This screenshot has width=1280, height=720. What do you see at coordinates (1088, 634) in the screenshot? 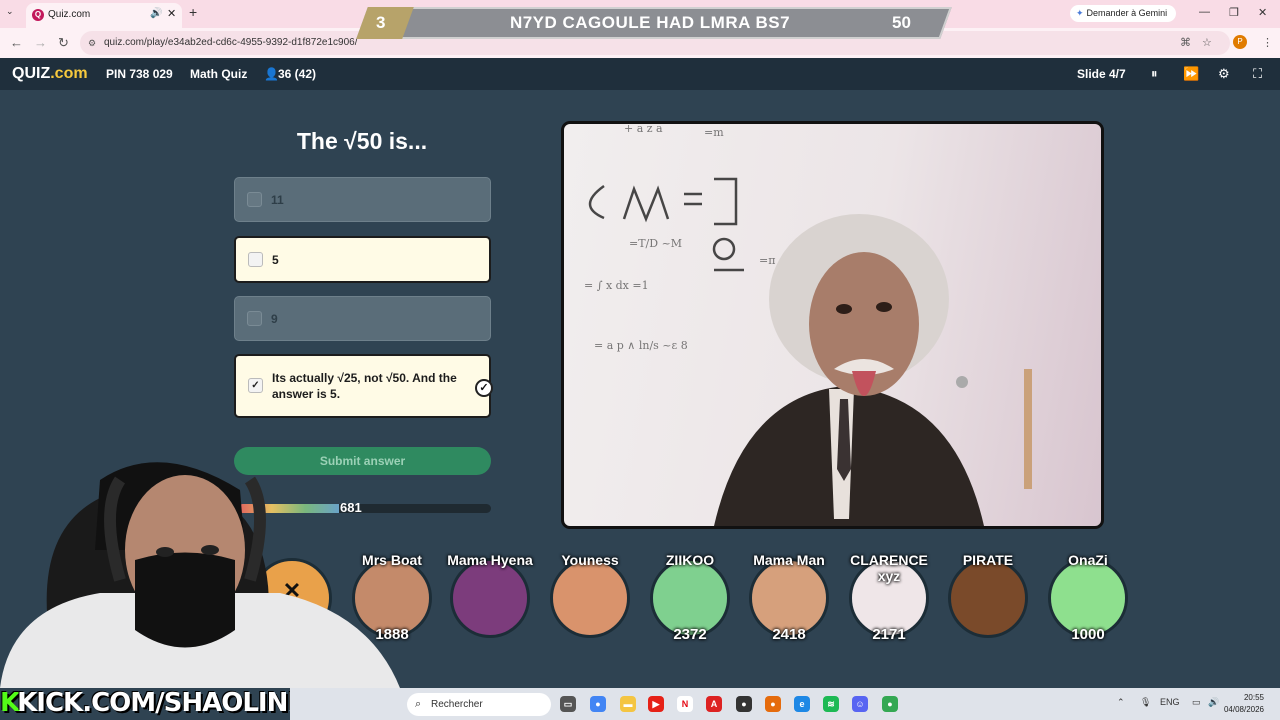
I see `player-points: 1000` at bounding box center [1088, 634].